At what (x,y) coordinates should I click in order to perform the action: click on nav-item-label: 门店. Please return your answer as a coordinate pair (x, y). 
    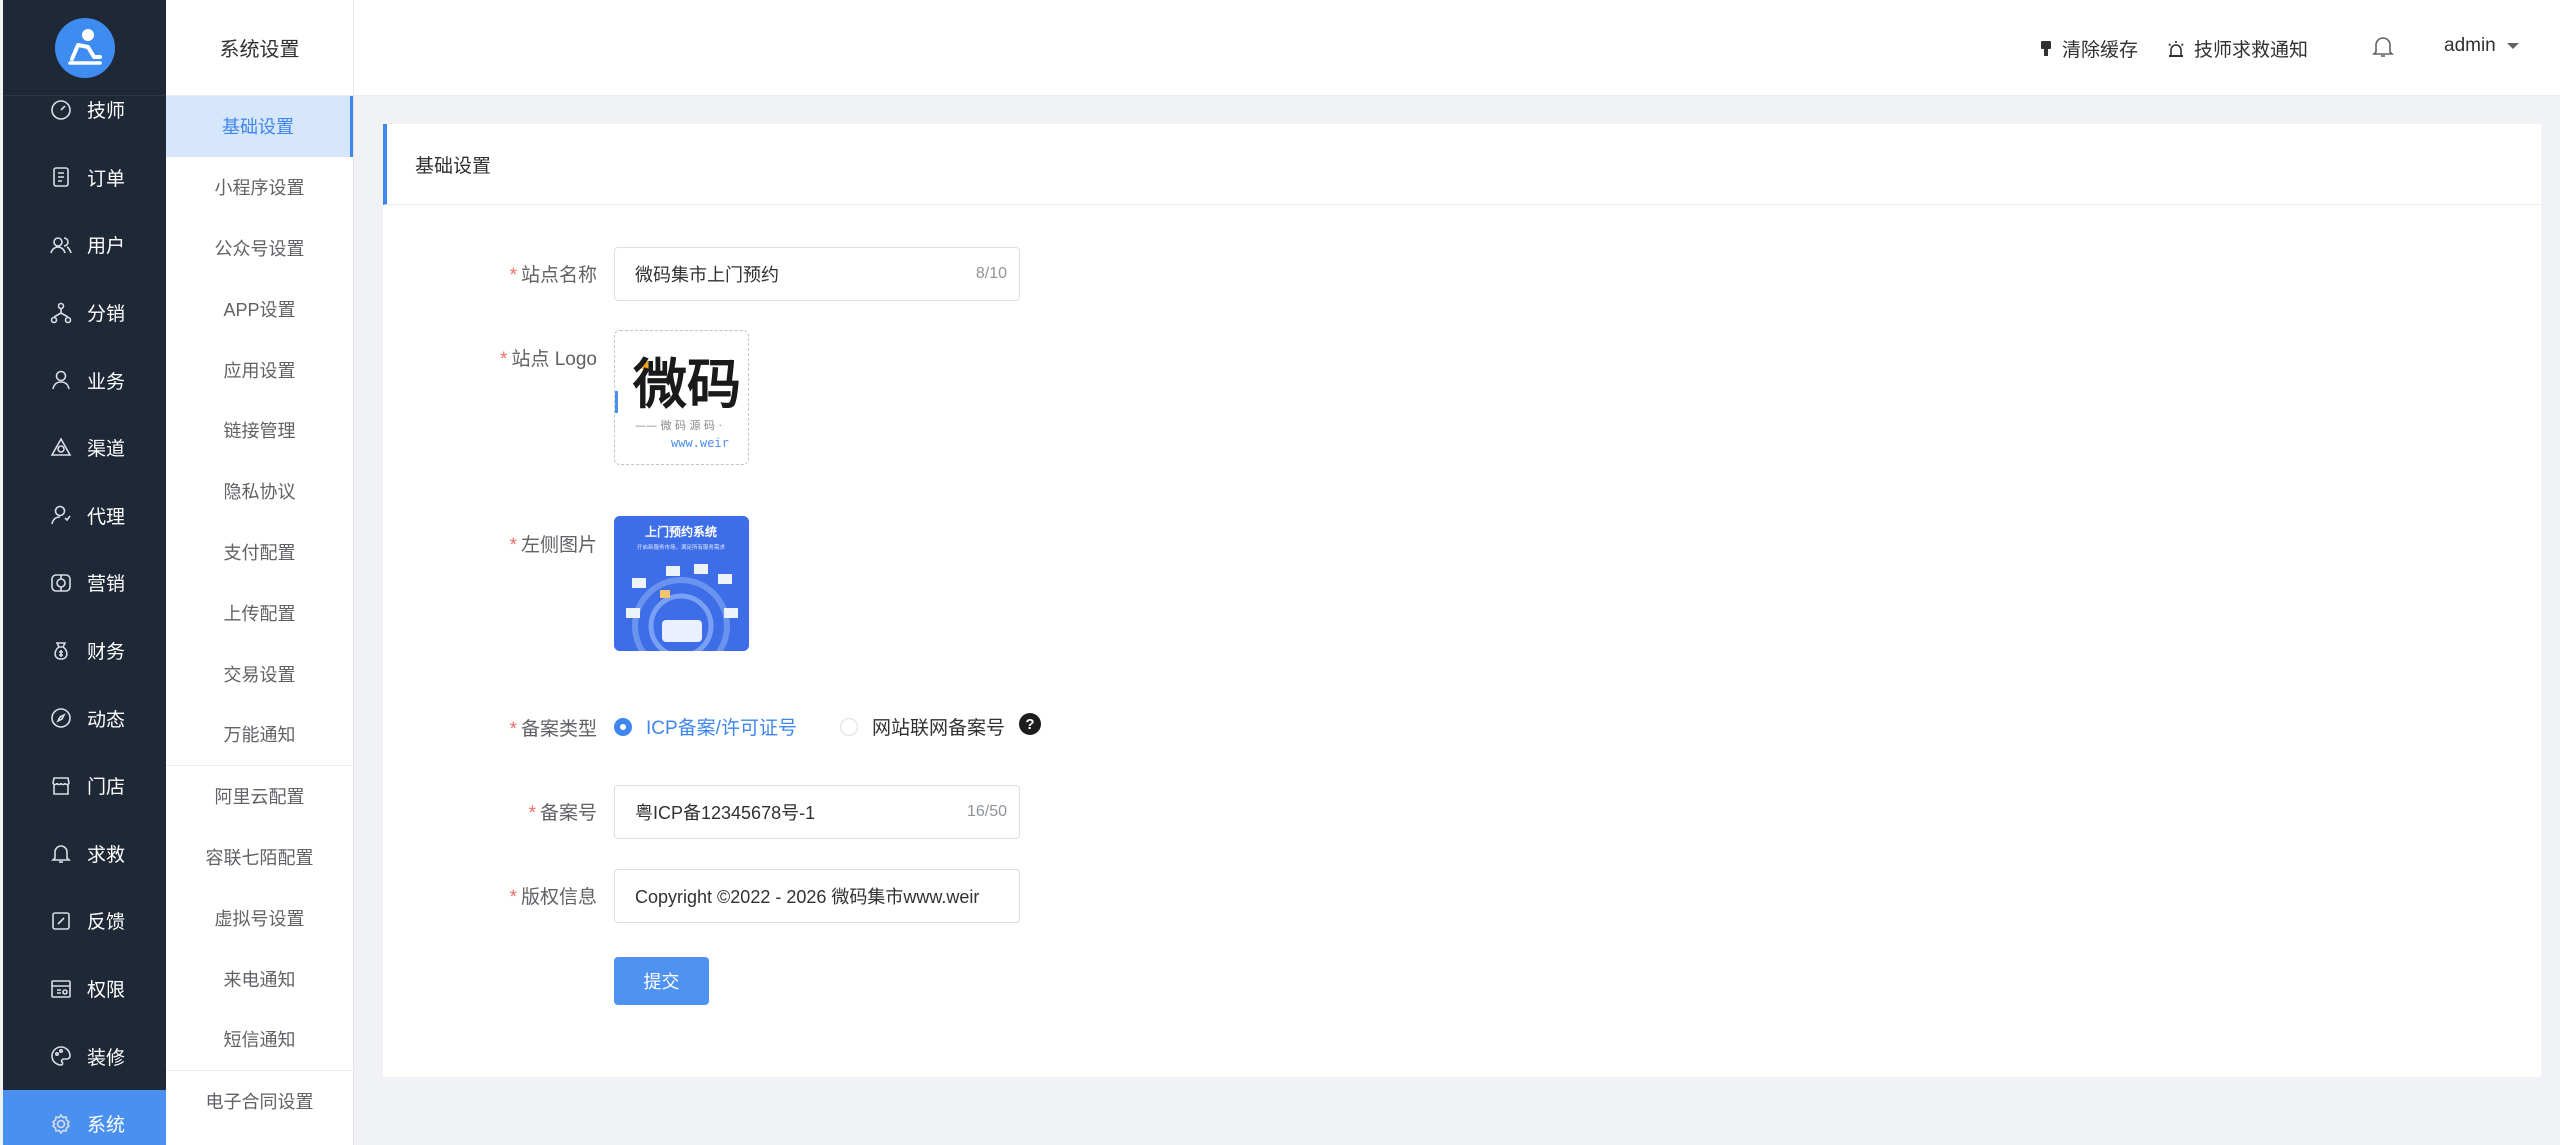
    Looking at the image, I should click on (106, 788).